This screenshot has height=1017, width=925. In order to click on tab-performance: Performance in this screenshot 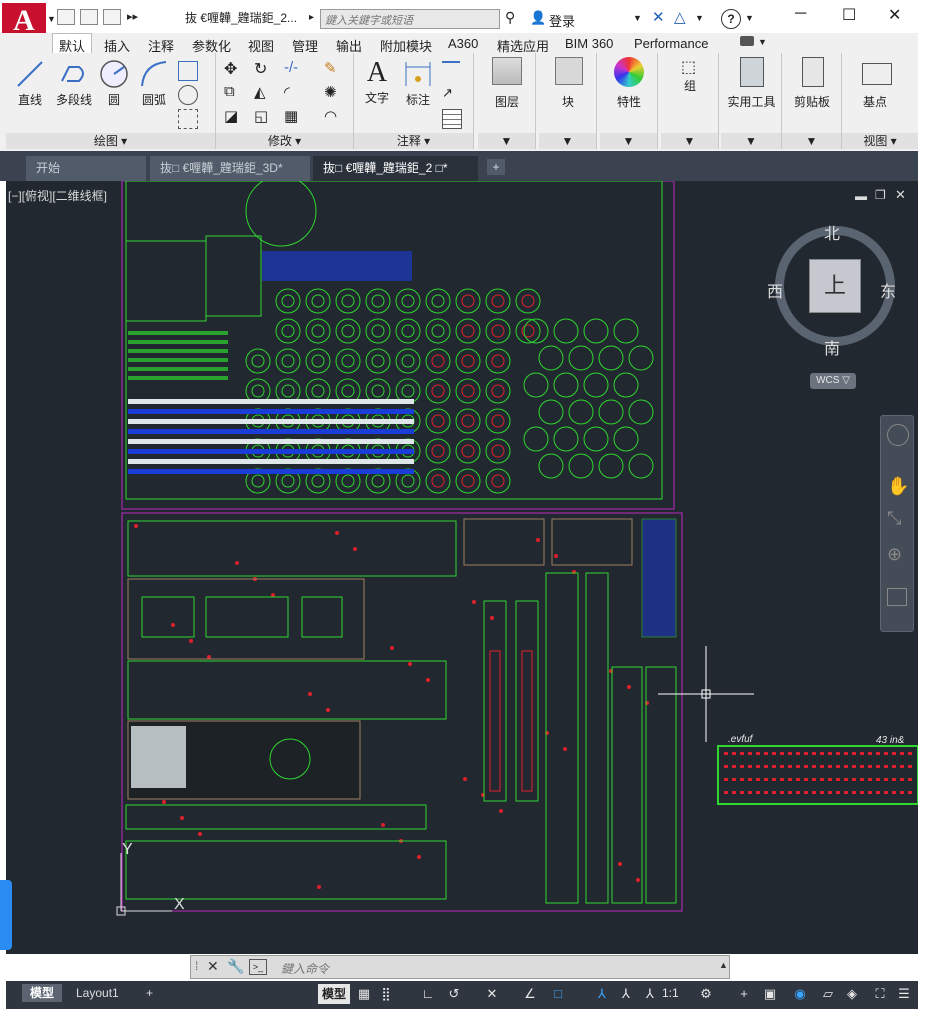, I will do `click(671, 43)`.